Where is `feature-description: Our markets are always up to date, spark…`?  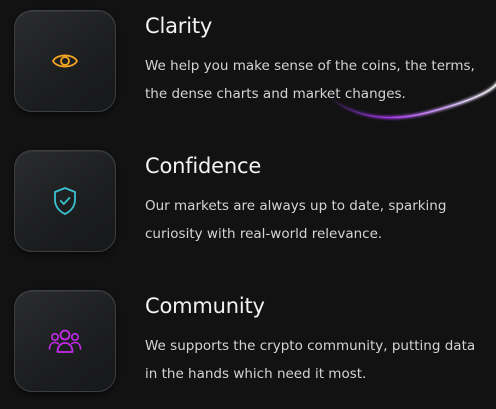
feature-description: Our markets are always up to date, spark… is located at coordinates (296, 220).